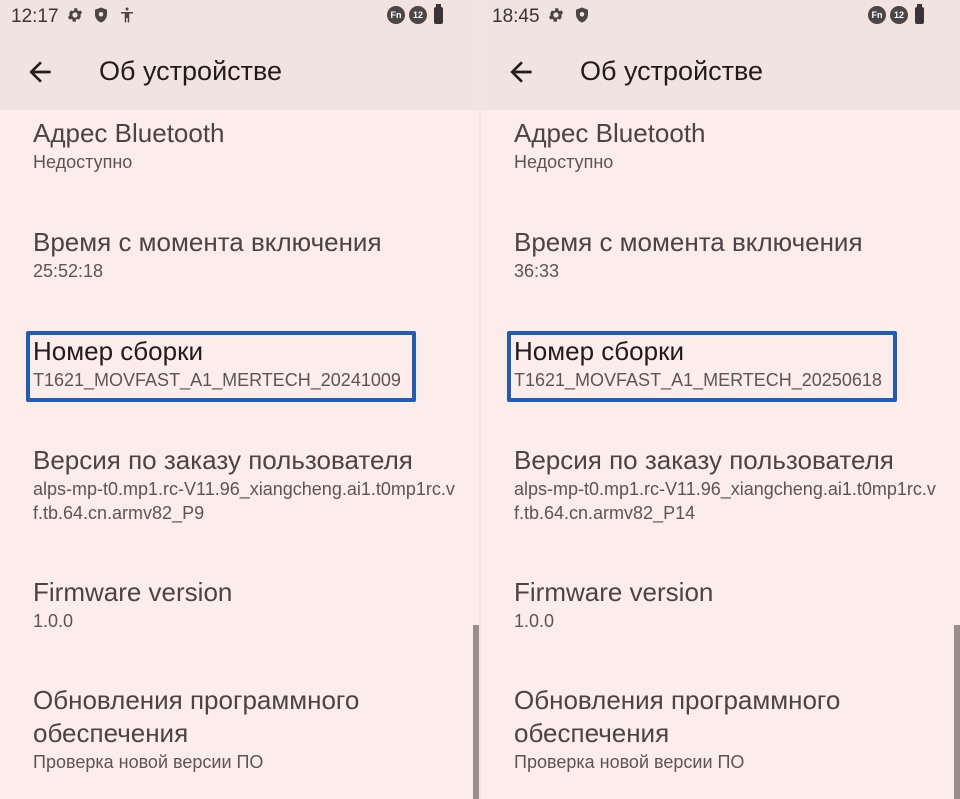  What do you see at coordinates (239, 55) in the screenshot?
I see `app-bar: 12:17 Fn 12 Об устройстве` at bounding box center [239, 55].